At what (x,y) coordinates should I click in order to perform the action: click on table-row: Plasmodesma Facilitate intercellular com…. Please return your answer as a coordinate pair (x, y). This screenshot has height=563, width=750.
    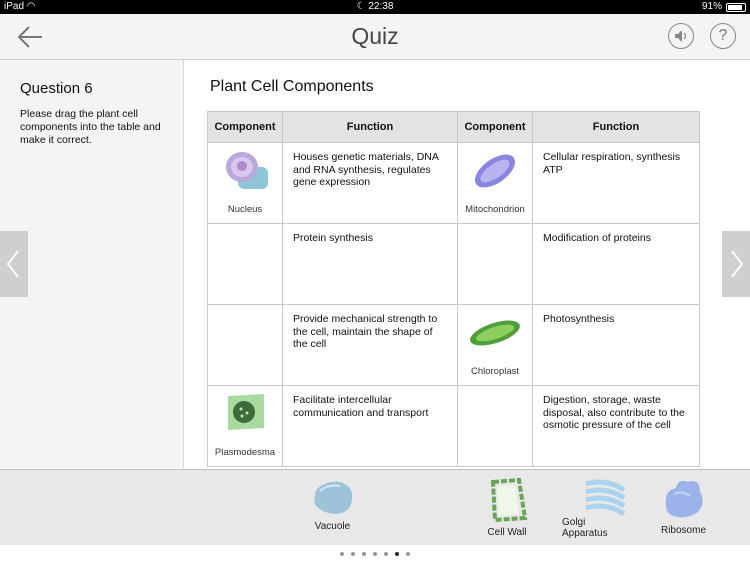
    Looking at the image, I should click on (453, 426).